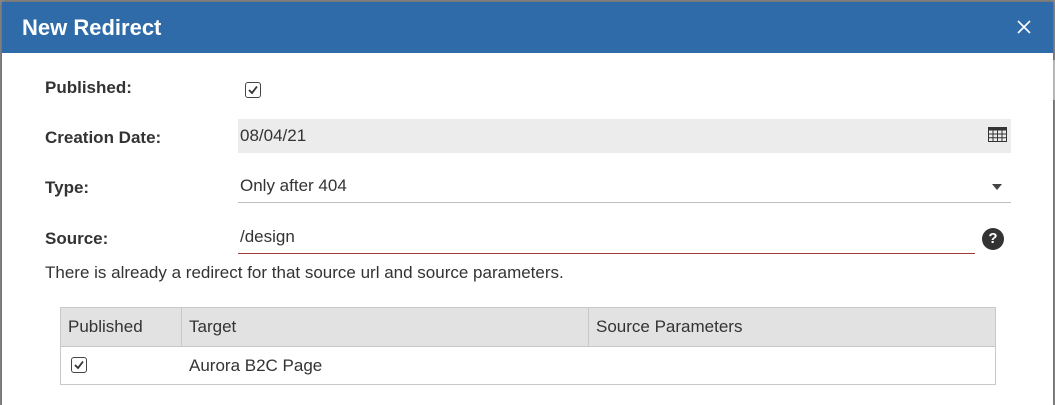 Image resolution: width=1055 pixels, height=405 pixels. Describe the element at coordinates (385, 327) in the screenshot. I see `column-header-target: Target` at that location.